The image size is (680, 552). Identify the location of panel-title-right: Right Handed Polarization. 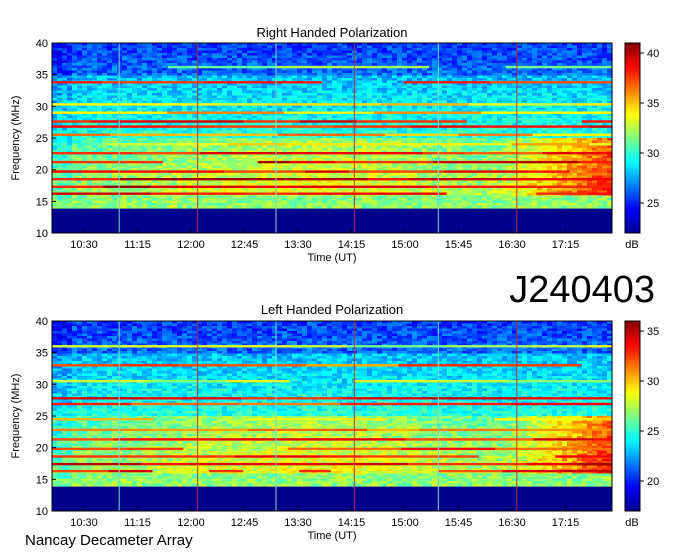
(331, 32).